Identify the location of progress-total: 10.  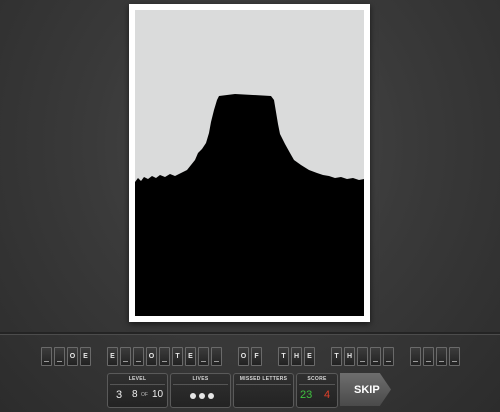
(158, 394).